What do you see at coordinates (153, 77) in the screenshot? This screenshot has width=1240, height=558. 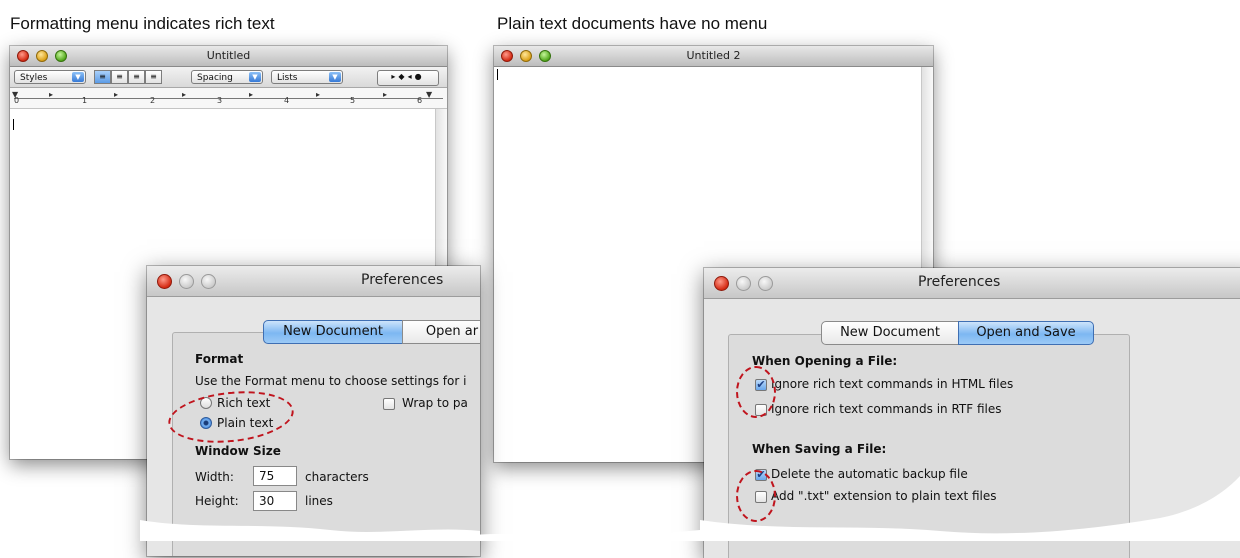 I see `align-right-button: ≡` at bounding box center [153, 77].